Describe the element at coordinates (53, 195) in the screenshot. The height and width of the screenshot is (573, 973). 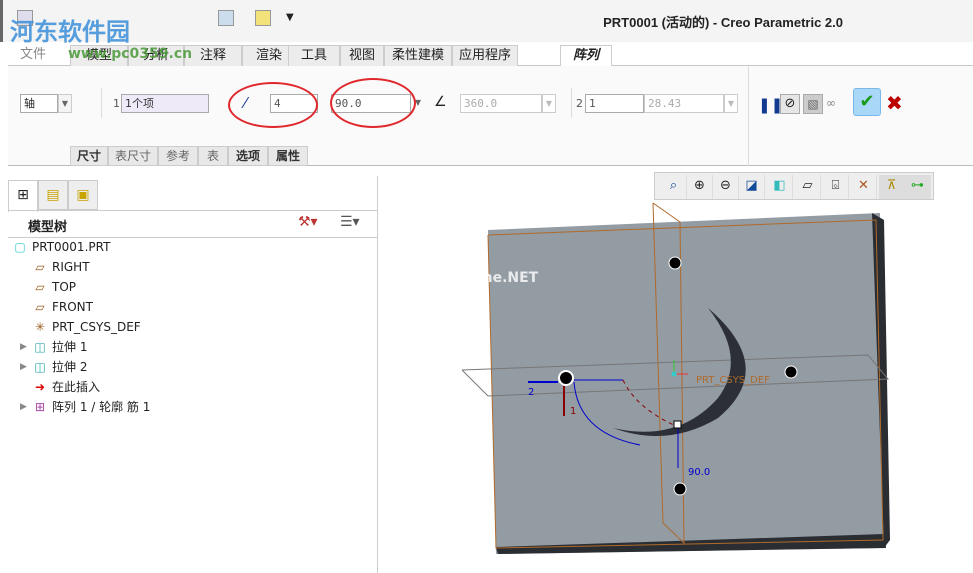
I see `folder-browser-tab: ▤` at that location.